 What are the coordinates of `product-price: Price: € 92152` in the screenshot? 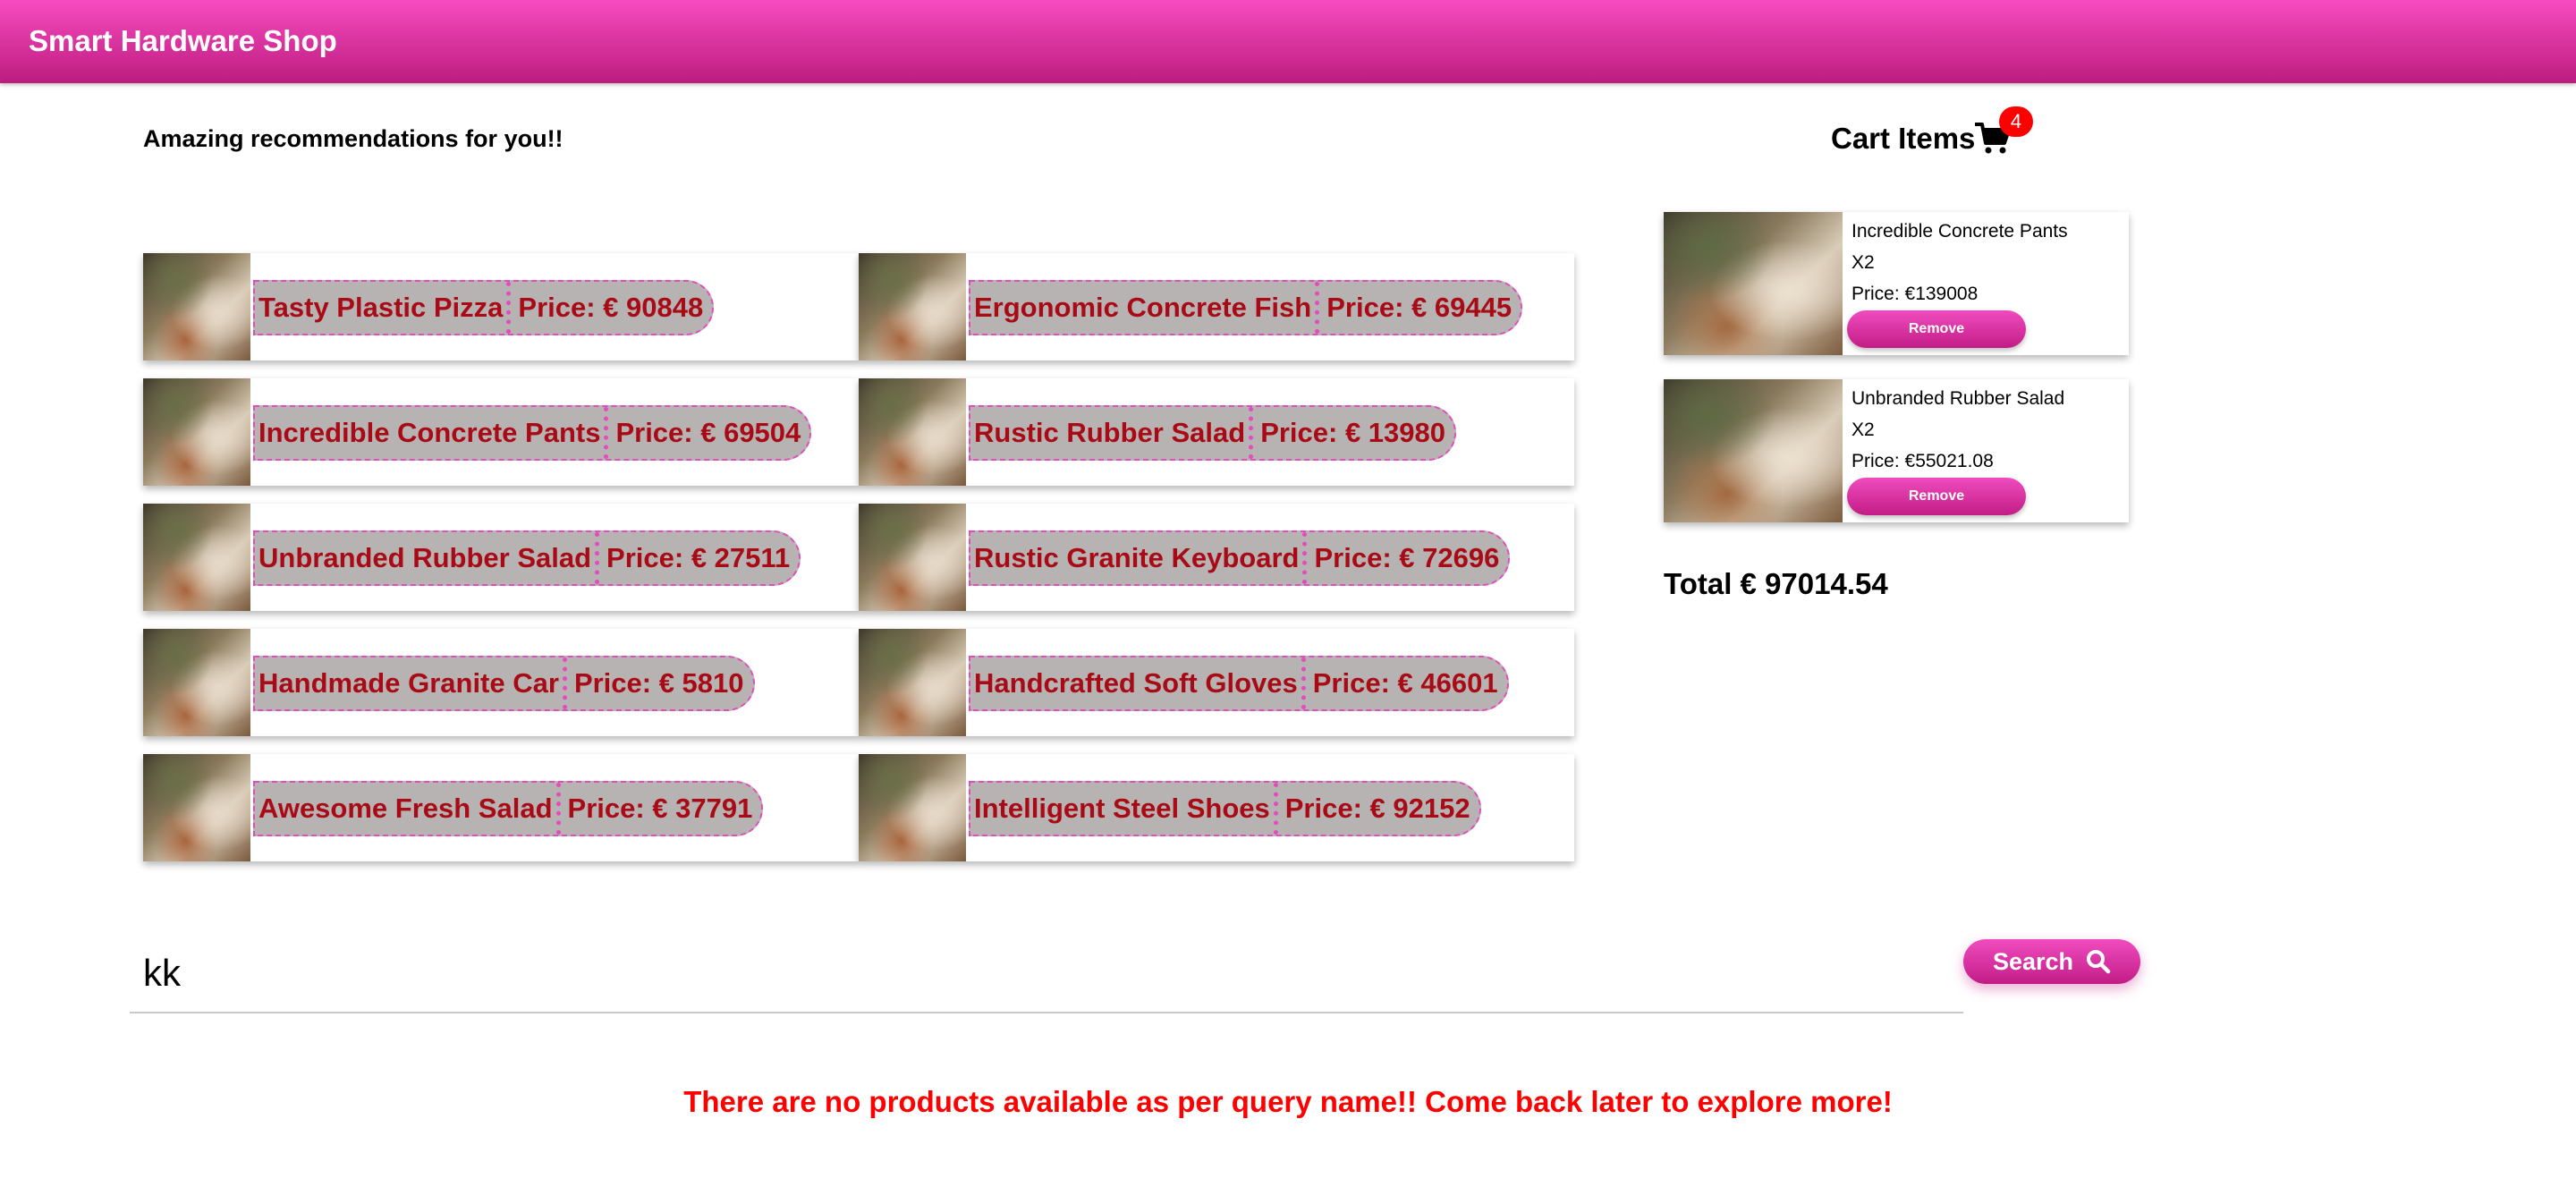 It's located at (1377, 809).